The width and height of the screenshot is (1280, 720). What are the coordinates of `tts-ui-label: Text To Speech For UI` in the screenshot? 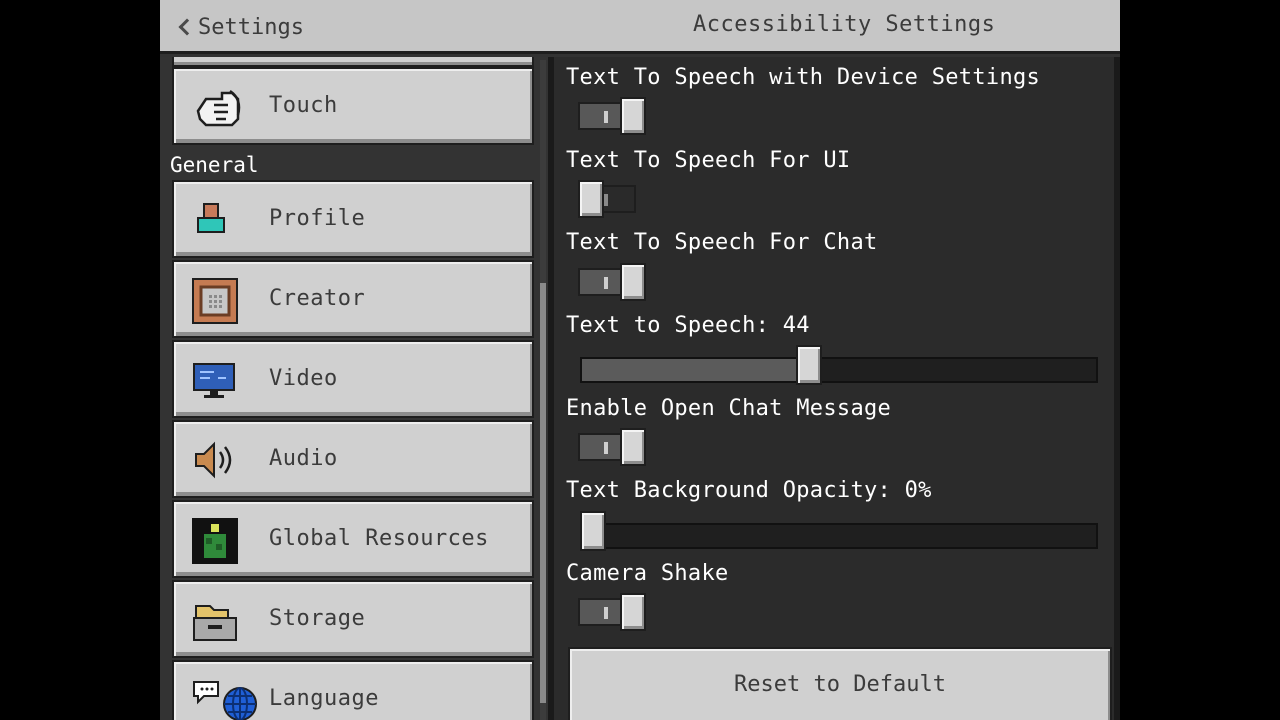 It's located at (708, 160).